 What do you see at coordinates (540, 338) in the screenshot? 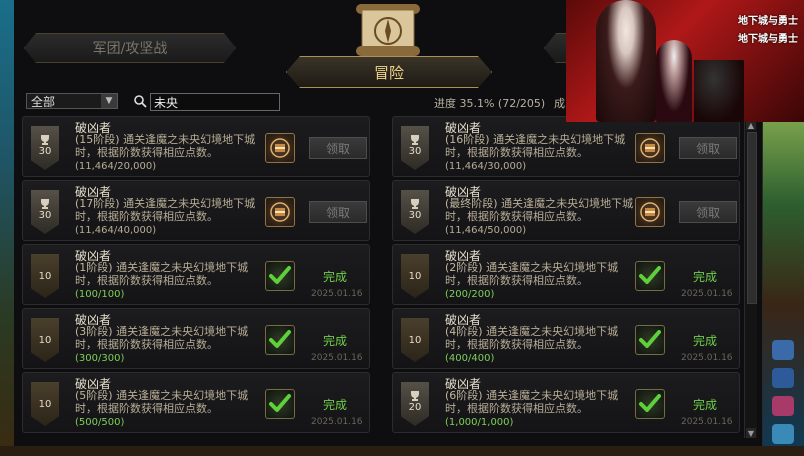
I see `achievement-description: (4阶段) 通关逢魔之未央幻境地下城时，根据阶数获得相应点数。` at bounding box center [540, 338].